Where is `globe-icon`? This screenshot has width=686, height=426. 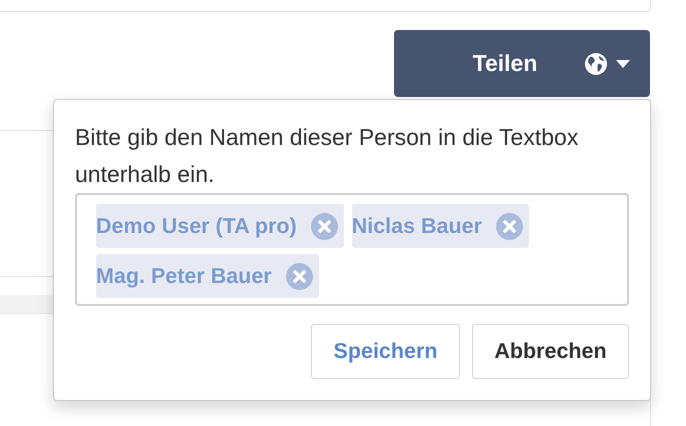 globe-icon is located at coordinates (596, 64).